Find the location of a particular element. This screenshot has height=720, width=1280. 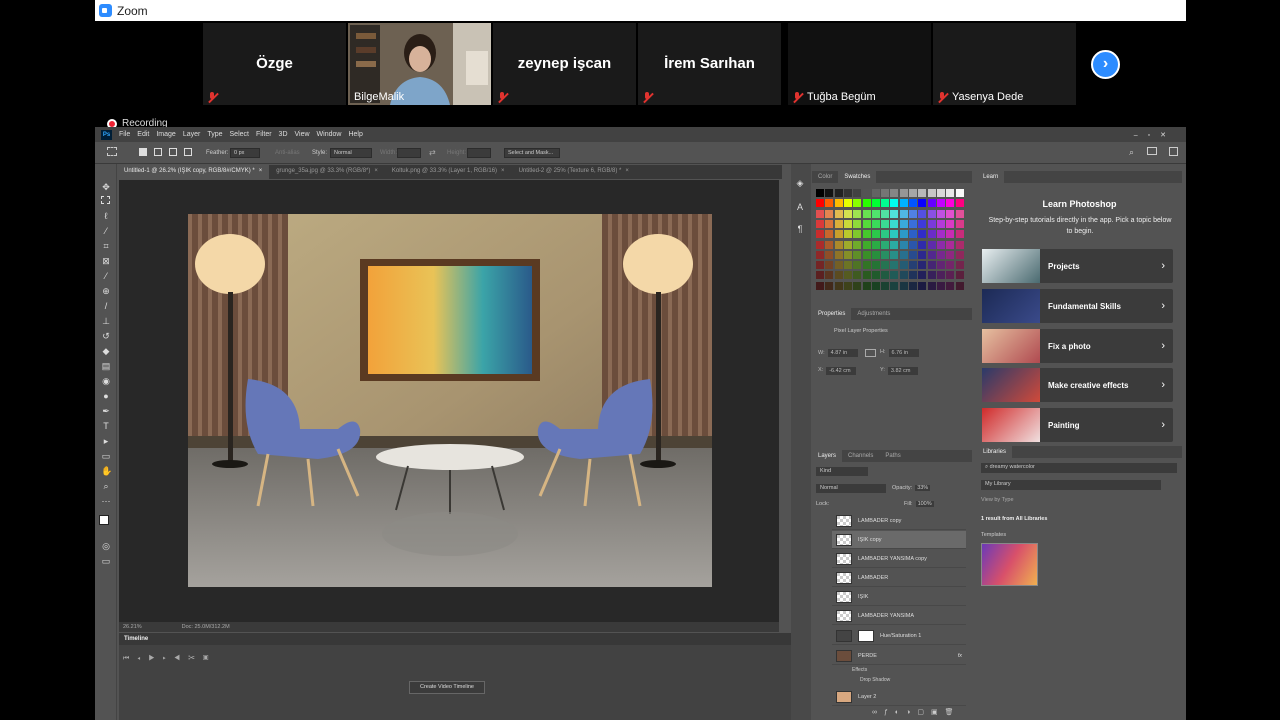

move-tool-icon: ✥ is located at coordinates (106, 187).